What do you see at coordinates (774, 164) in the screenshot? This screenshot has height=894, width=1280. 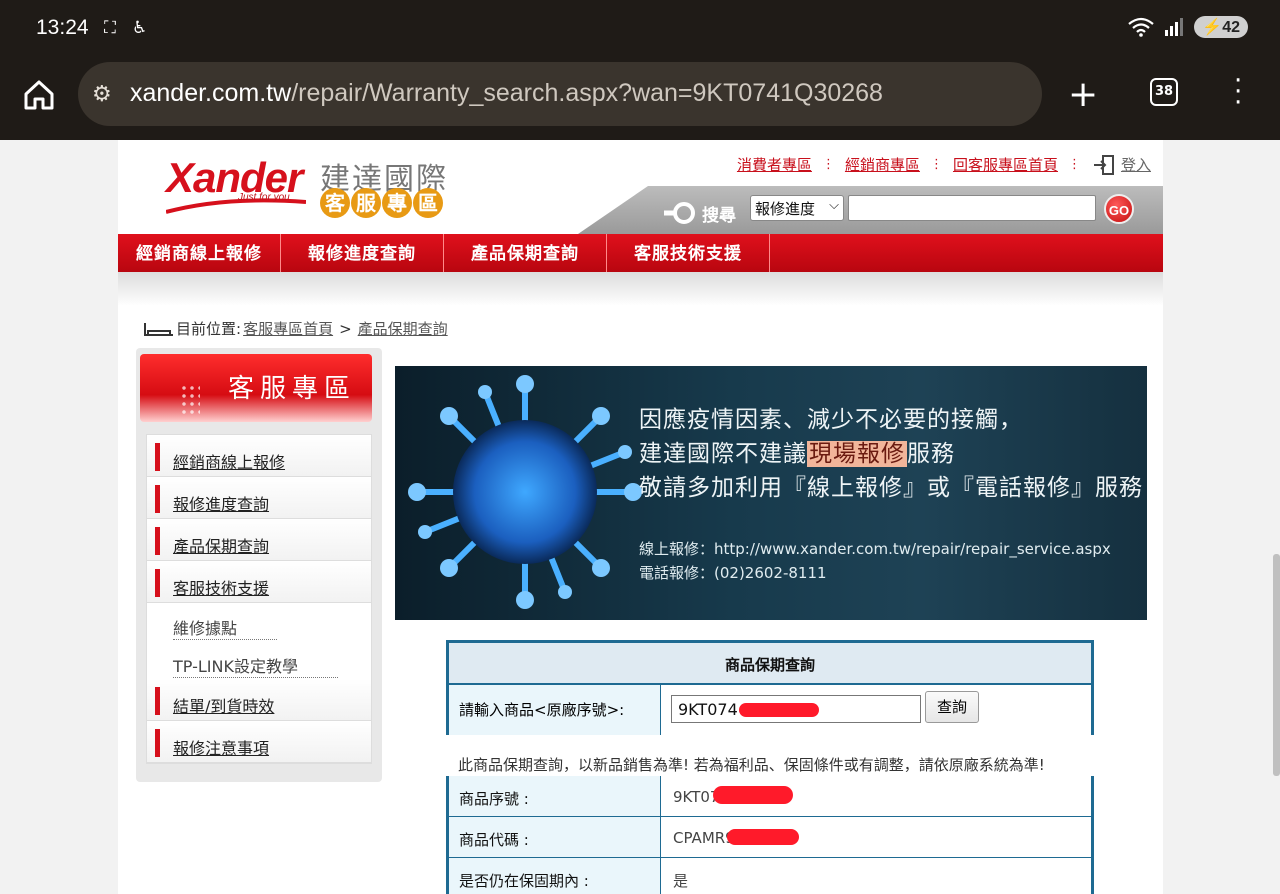 I see `consumer-link: 消費者專區` at bounding box center [774, 164].